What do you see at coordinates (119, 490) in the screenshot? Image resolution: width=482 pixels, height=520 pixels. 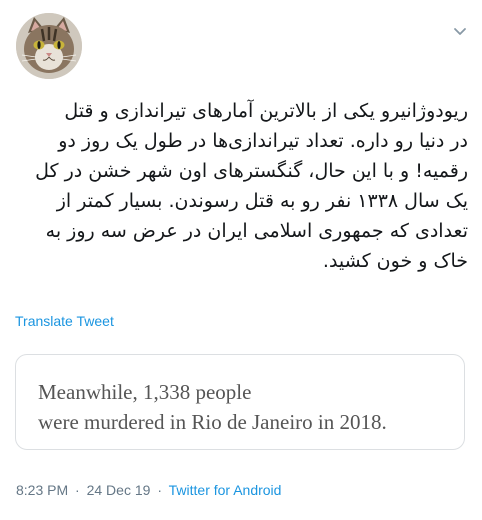 I see `tweet-date: 24 Dec 19` at bounding box center [119, 490].